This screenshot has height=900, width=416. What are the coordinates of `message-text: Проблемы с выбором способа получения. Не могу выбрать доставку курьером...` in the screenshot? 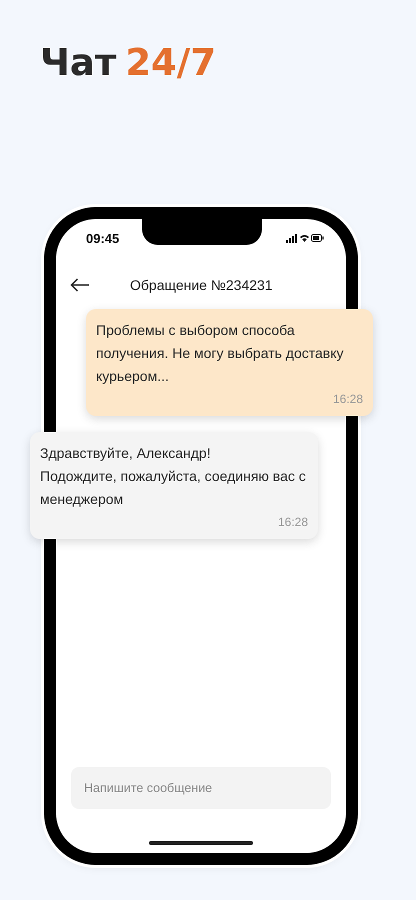 It's located at (220, 353).